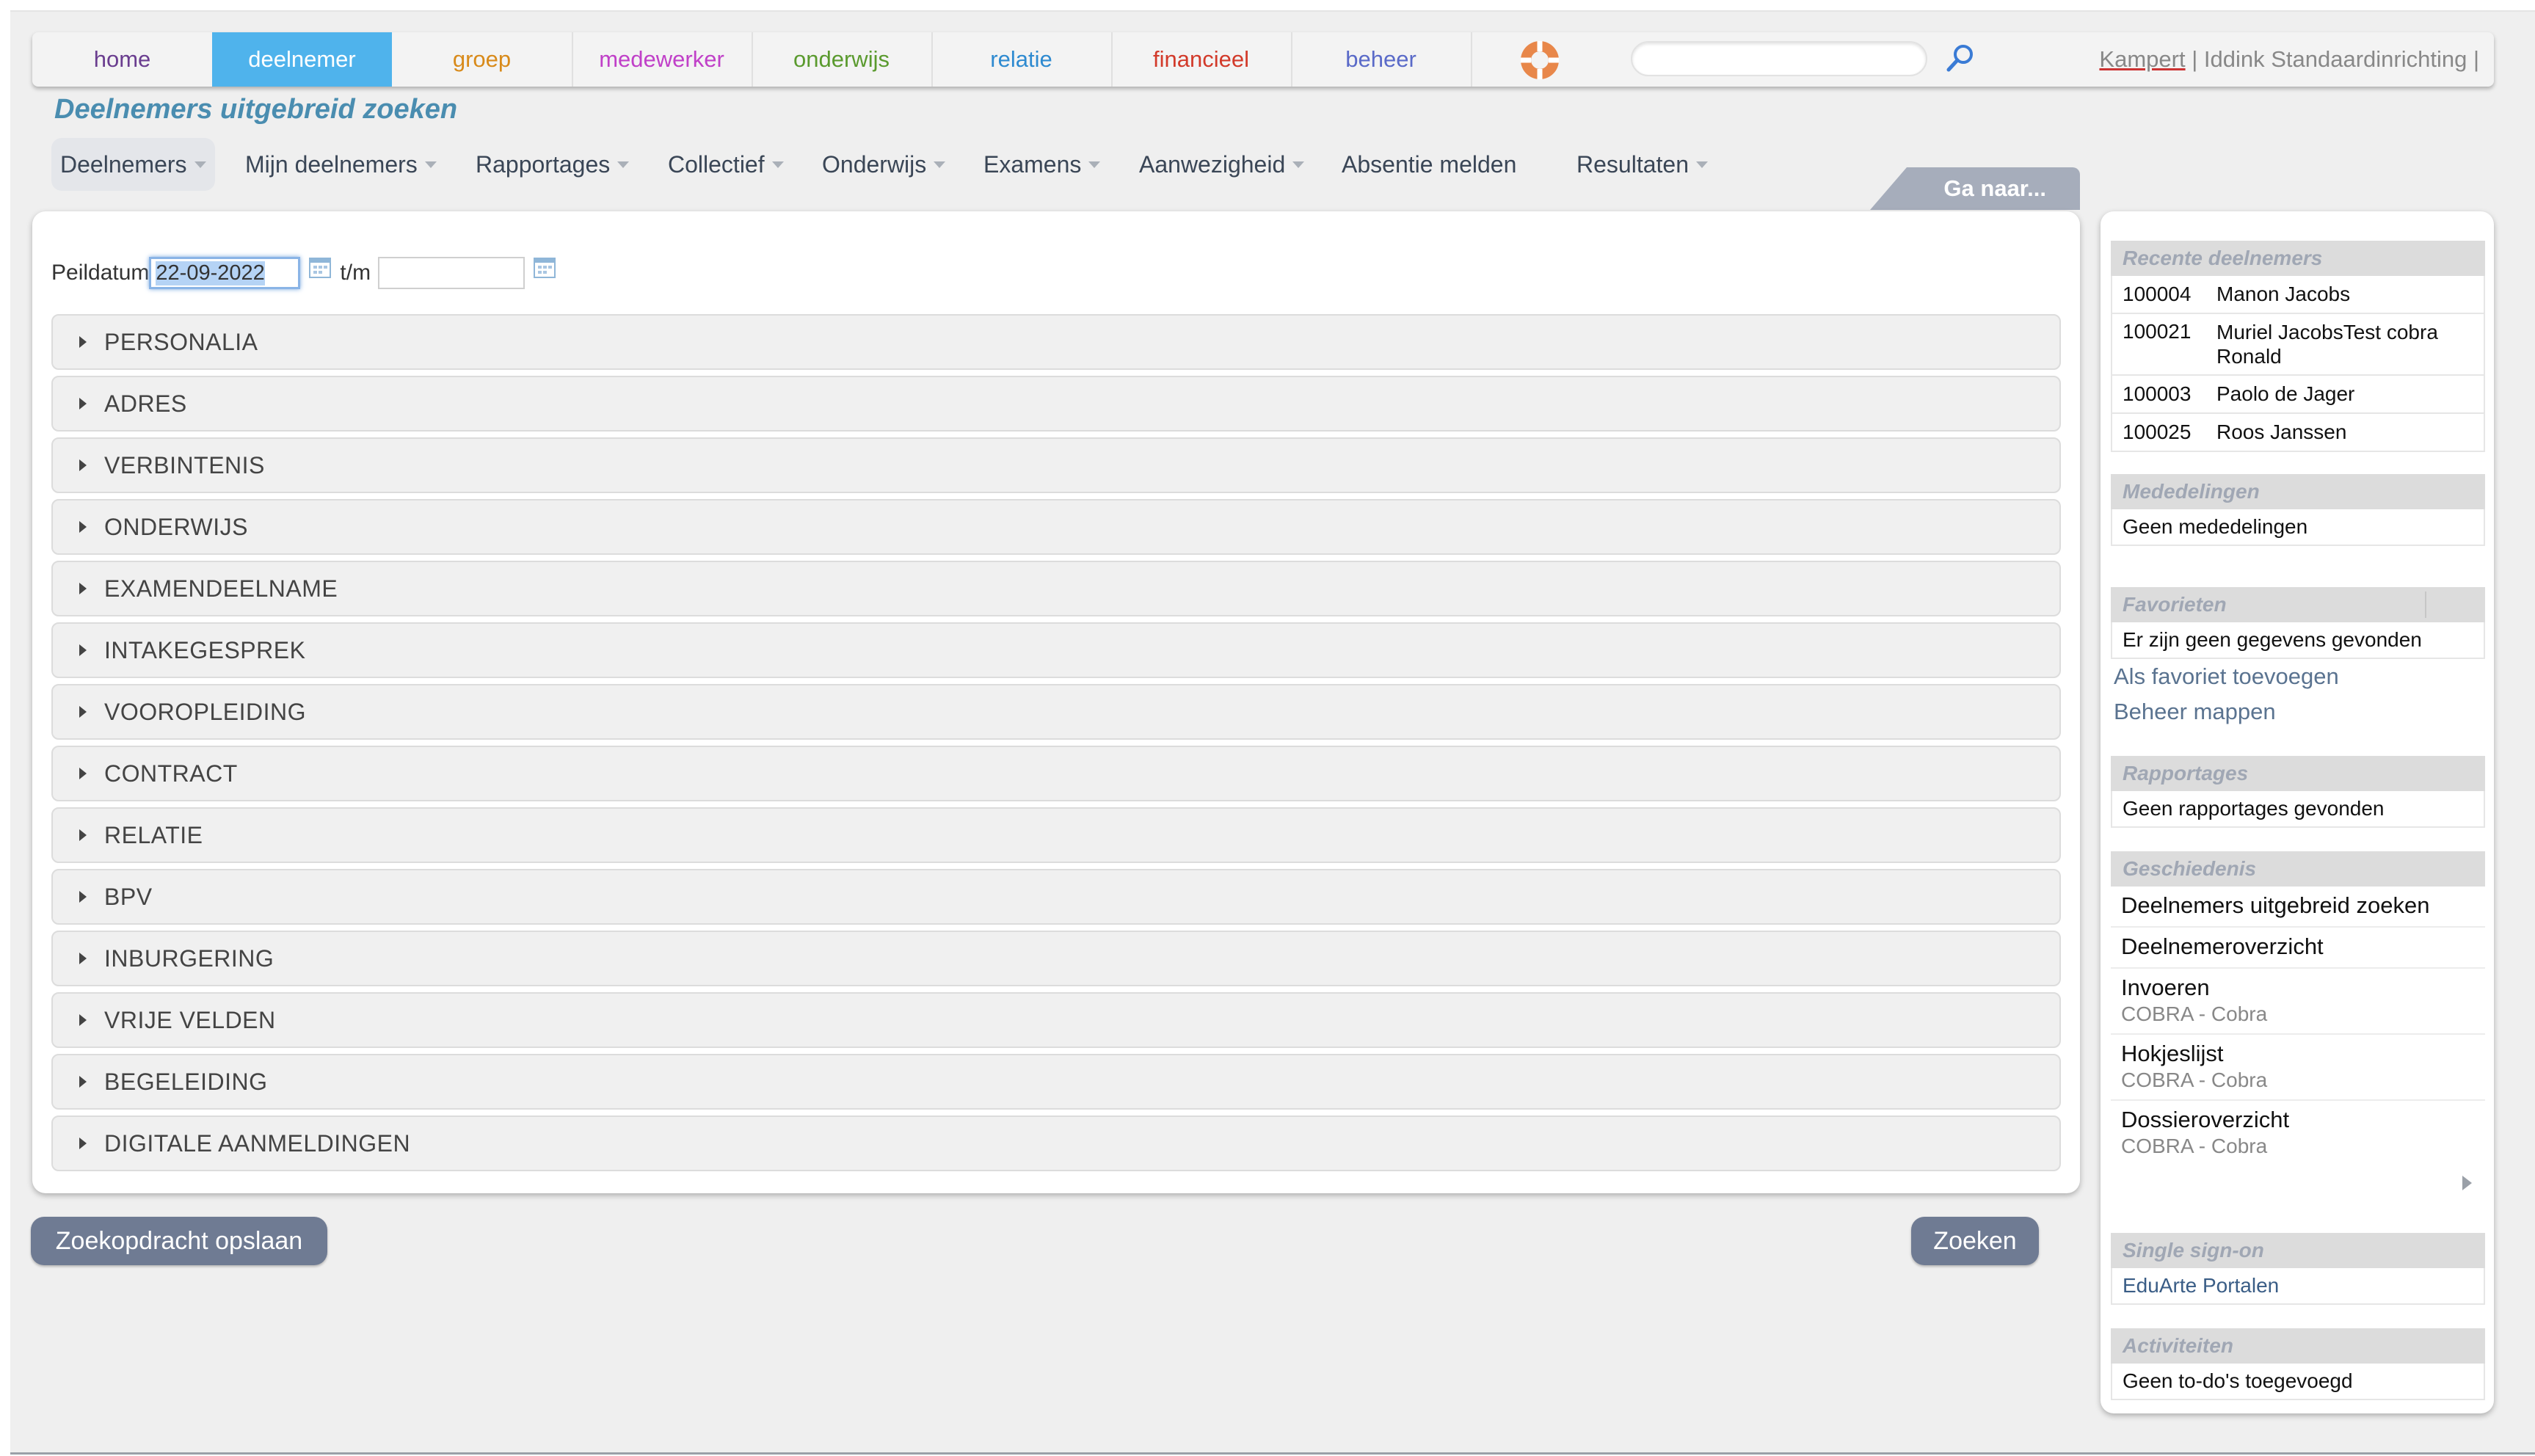 Image resolution: width=2535 pixels, height=1456 pixels. What do you see at coordinates (2298, 641) in the screenshot?
I see `favorieten-empty: Er zijn geen gegevens gevonden` at bounding box center [2298, 641].